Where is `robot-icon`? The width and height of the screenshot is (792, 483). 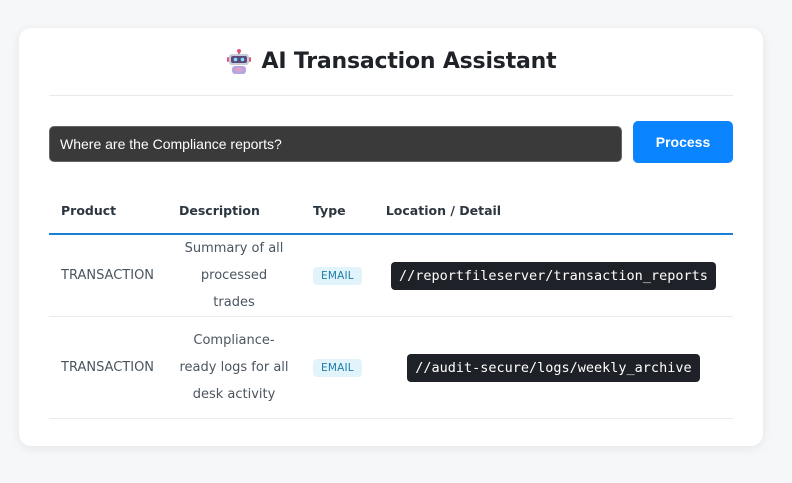 robot-icon is located at coordinates (239, 61).